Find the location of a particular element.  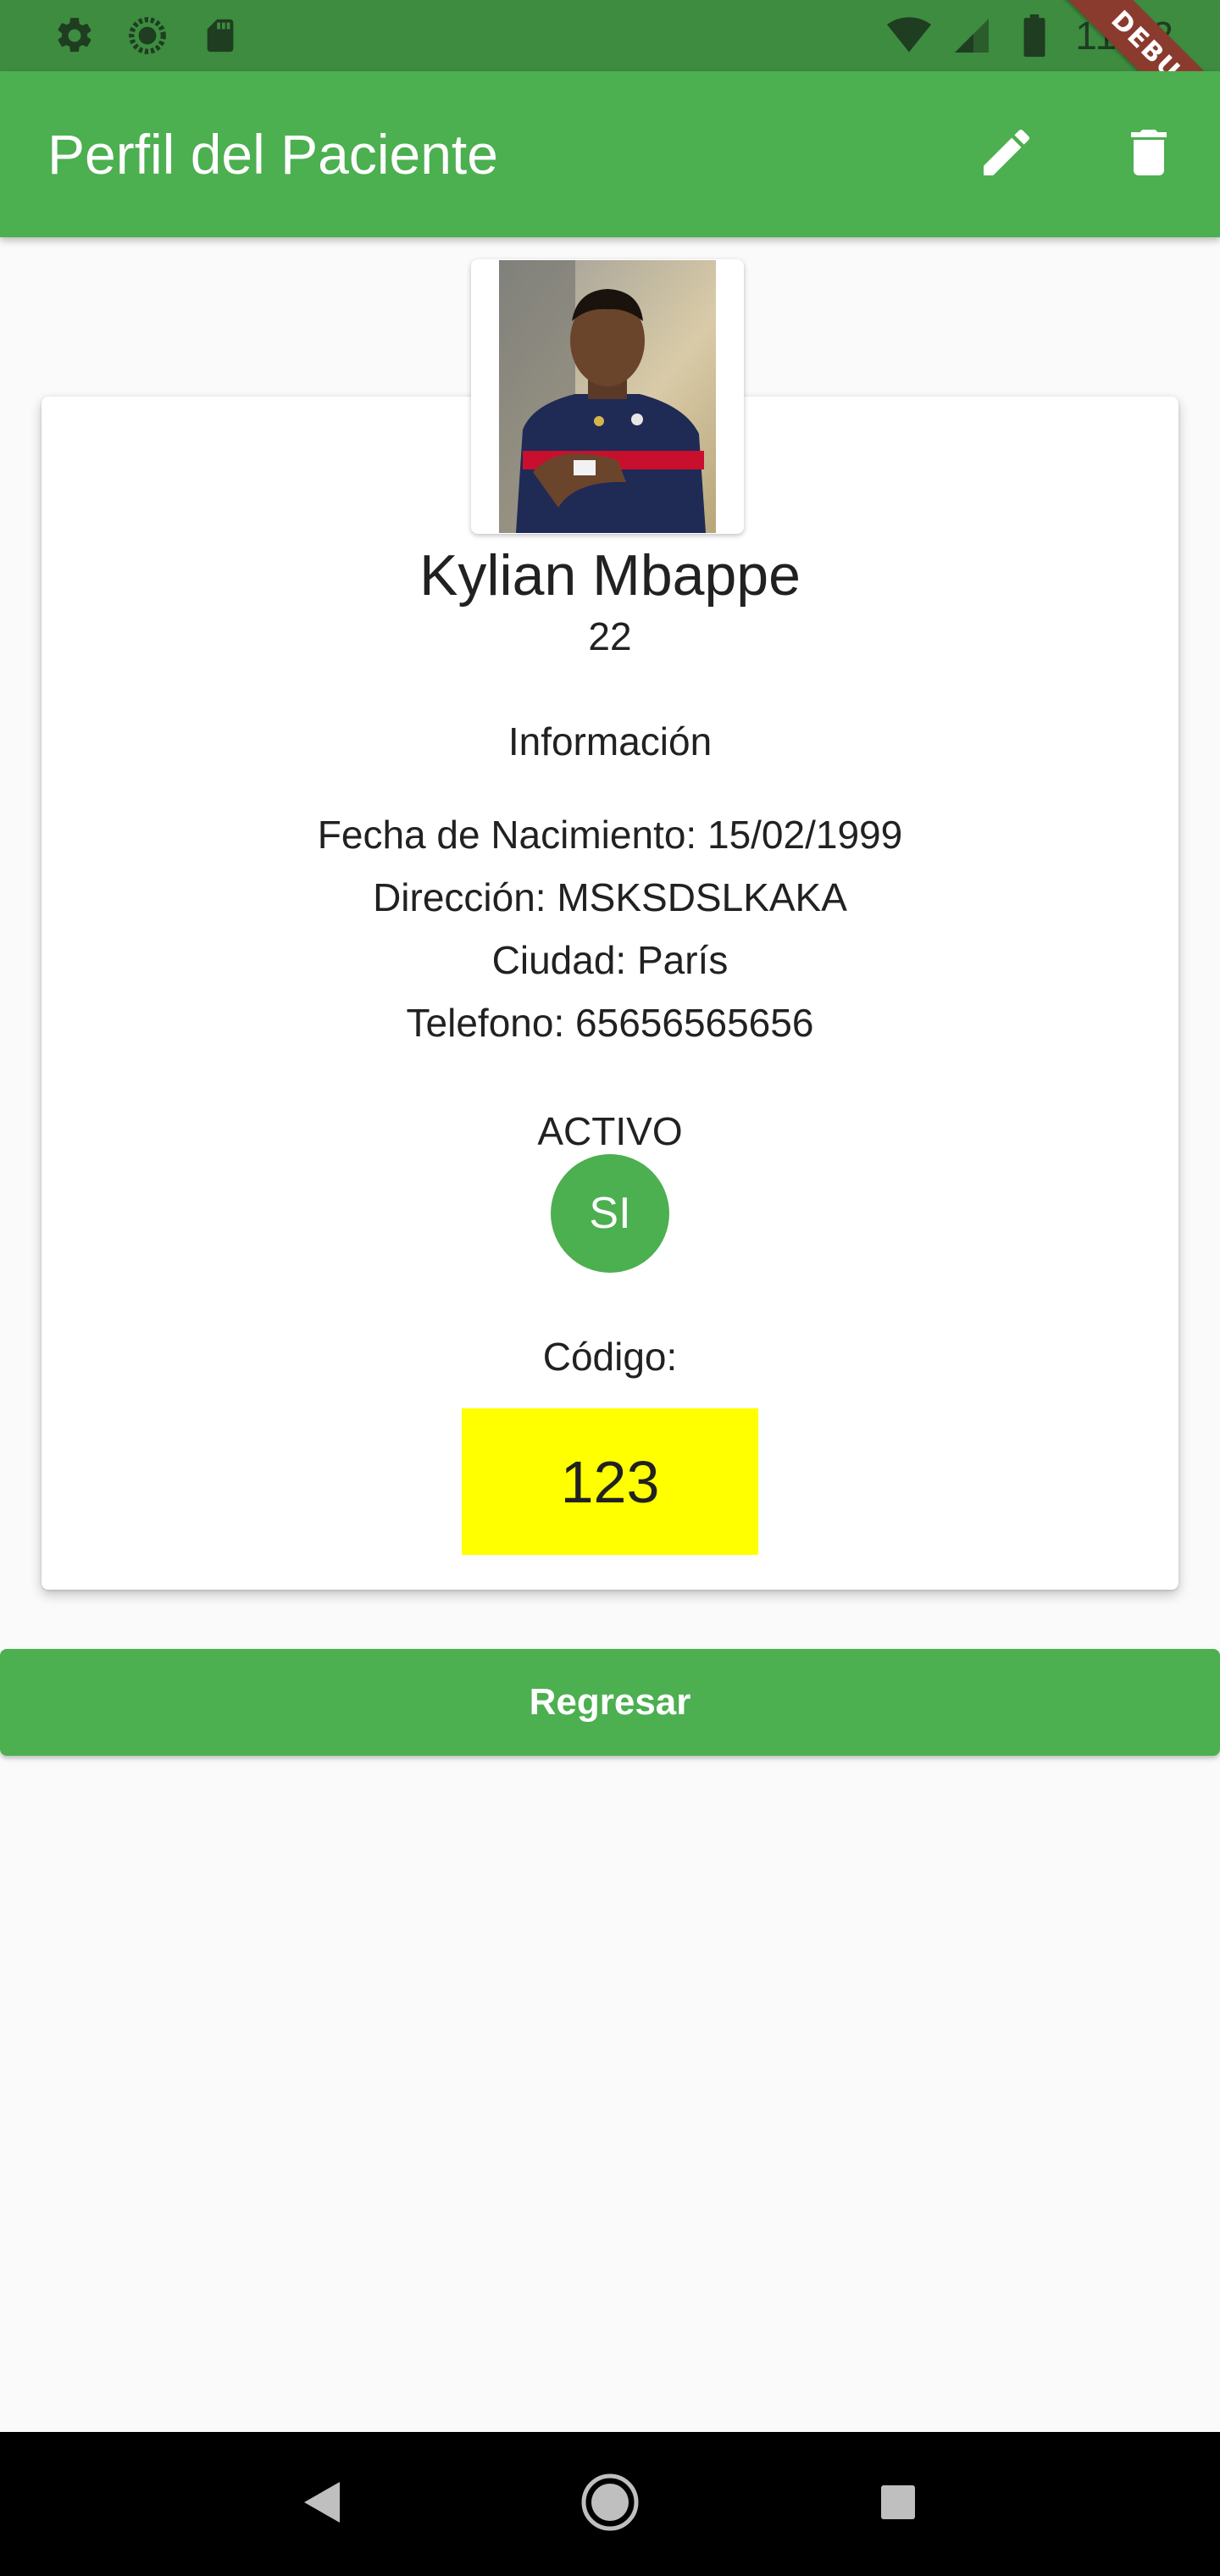

sync-icon is located at coordinates (147, 36).